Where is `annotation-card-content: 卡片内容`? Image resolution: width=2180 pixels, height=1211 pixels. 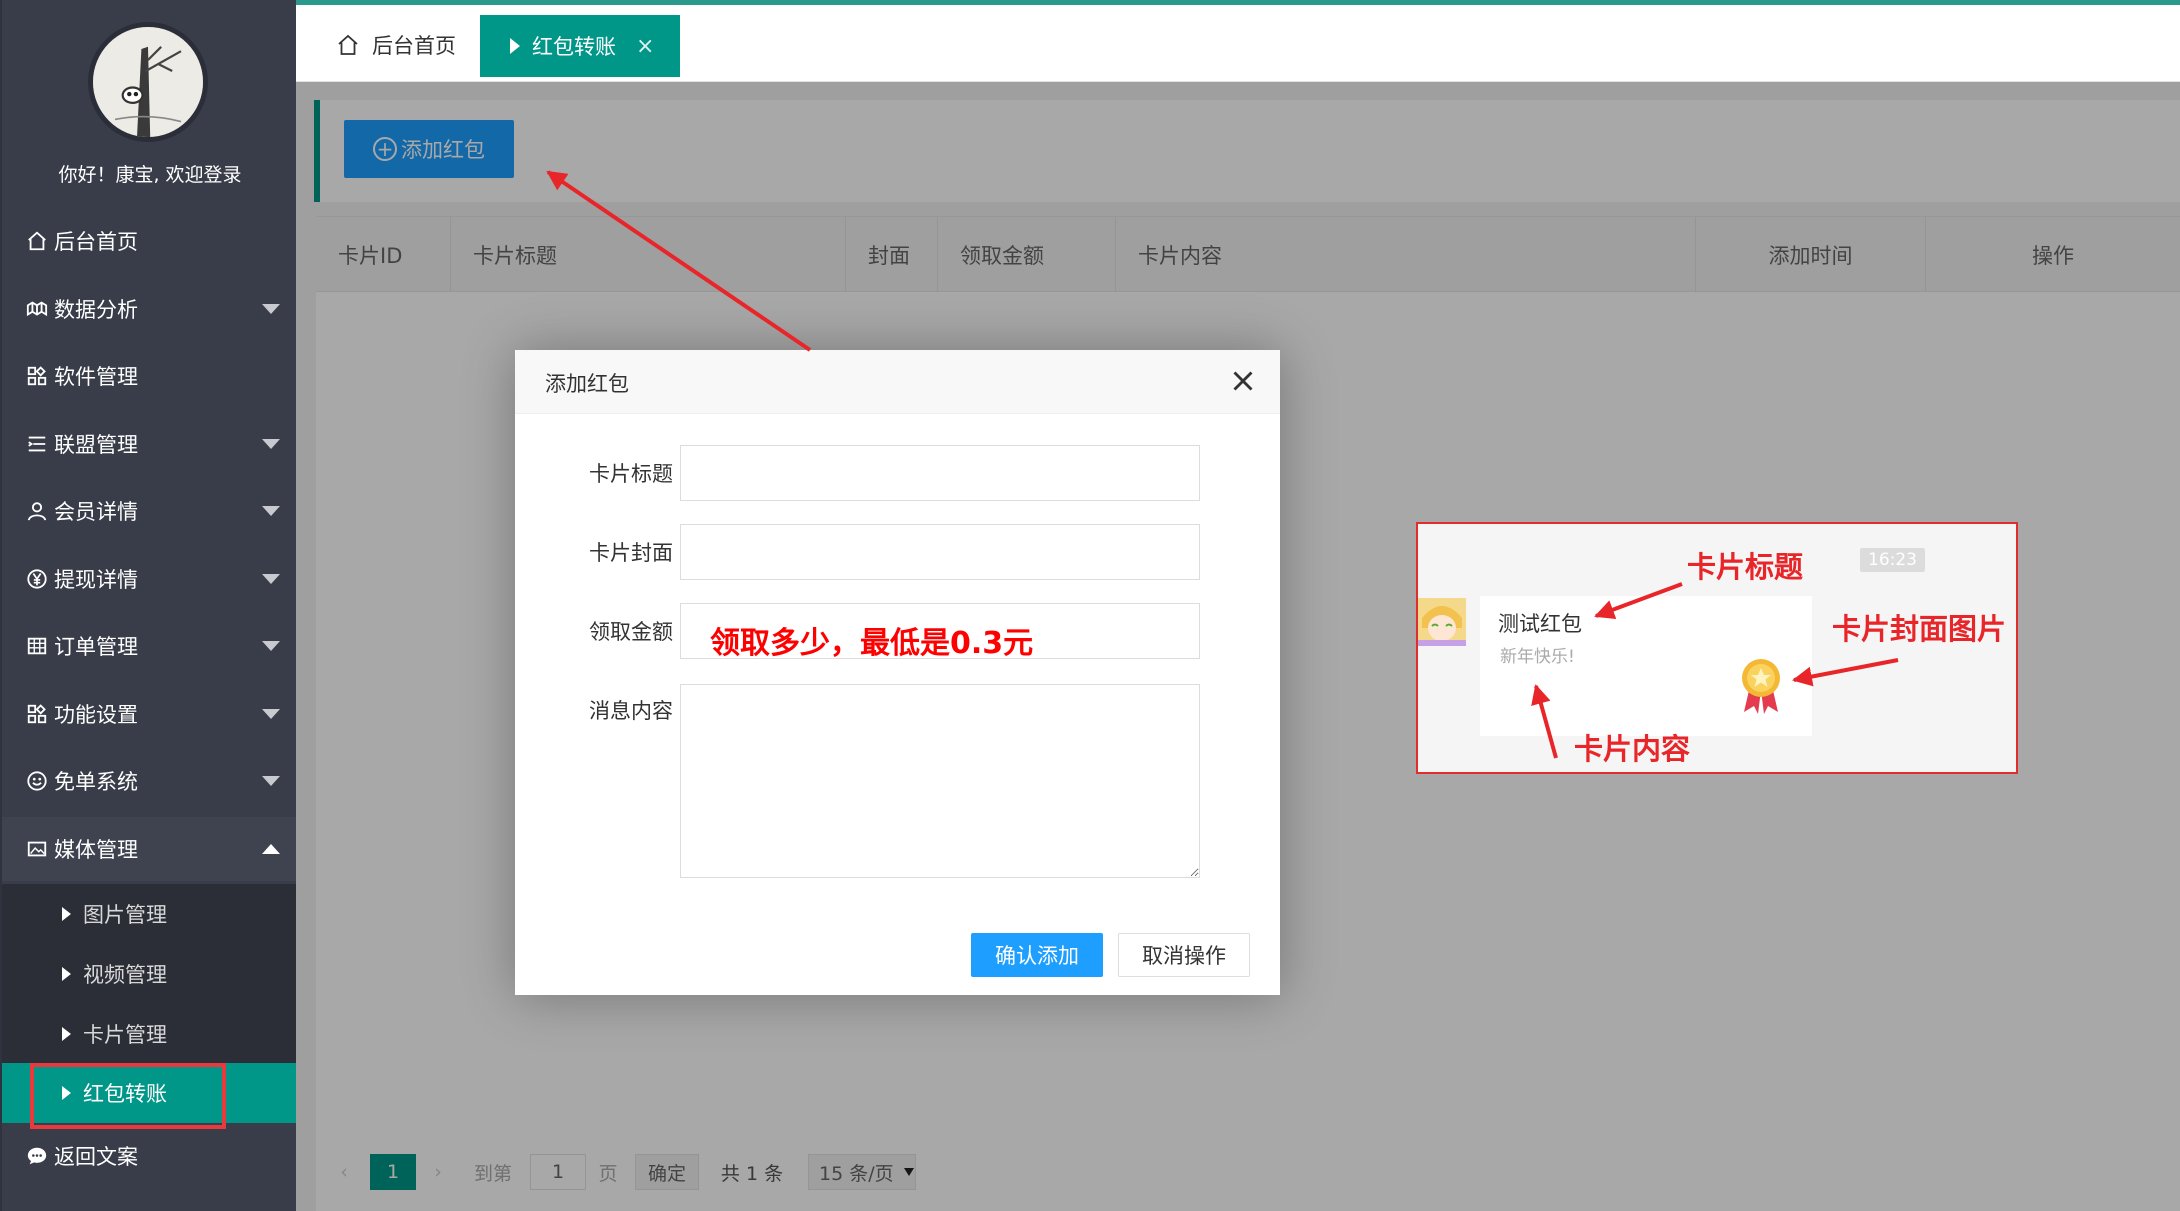
annotation-card-content: 卡片内容 is located at coordinates (1632, 749).